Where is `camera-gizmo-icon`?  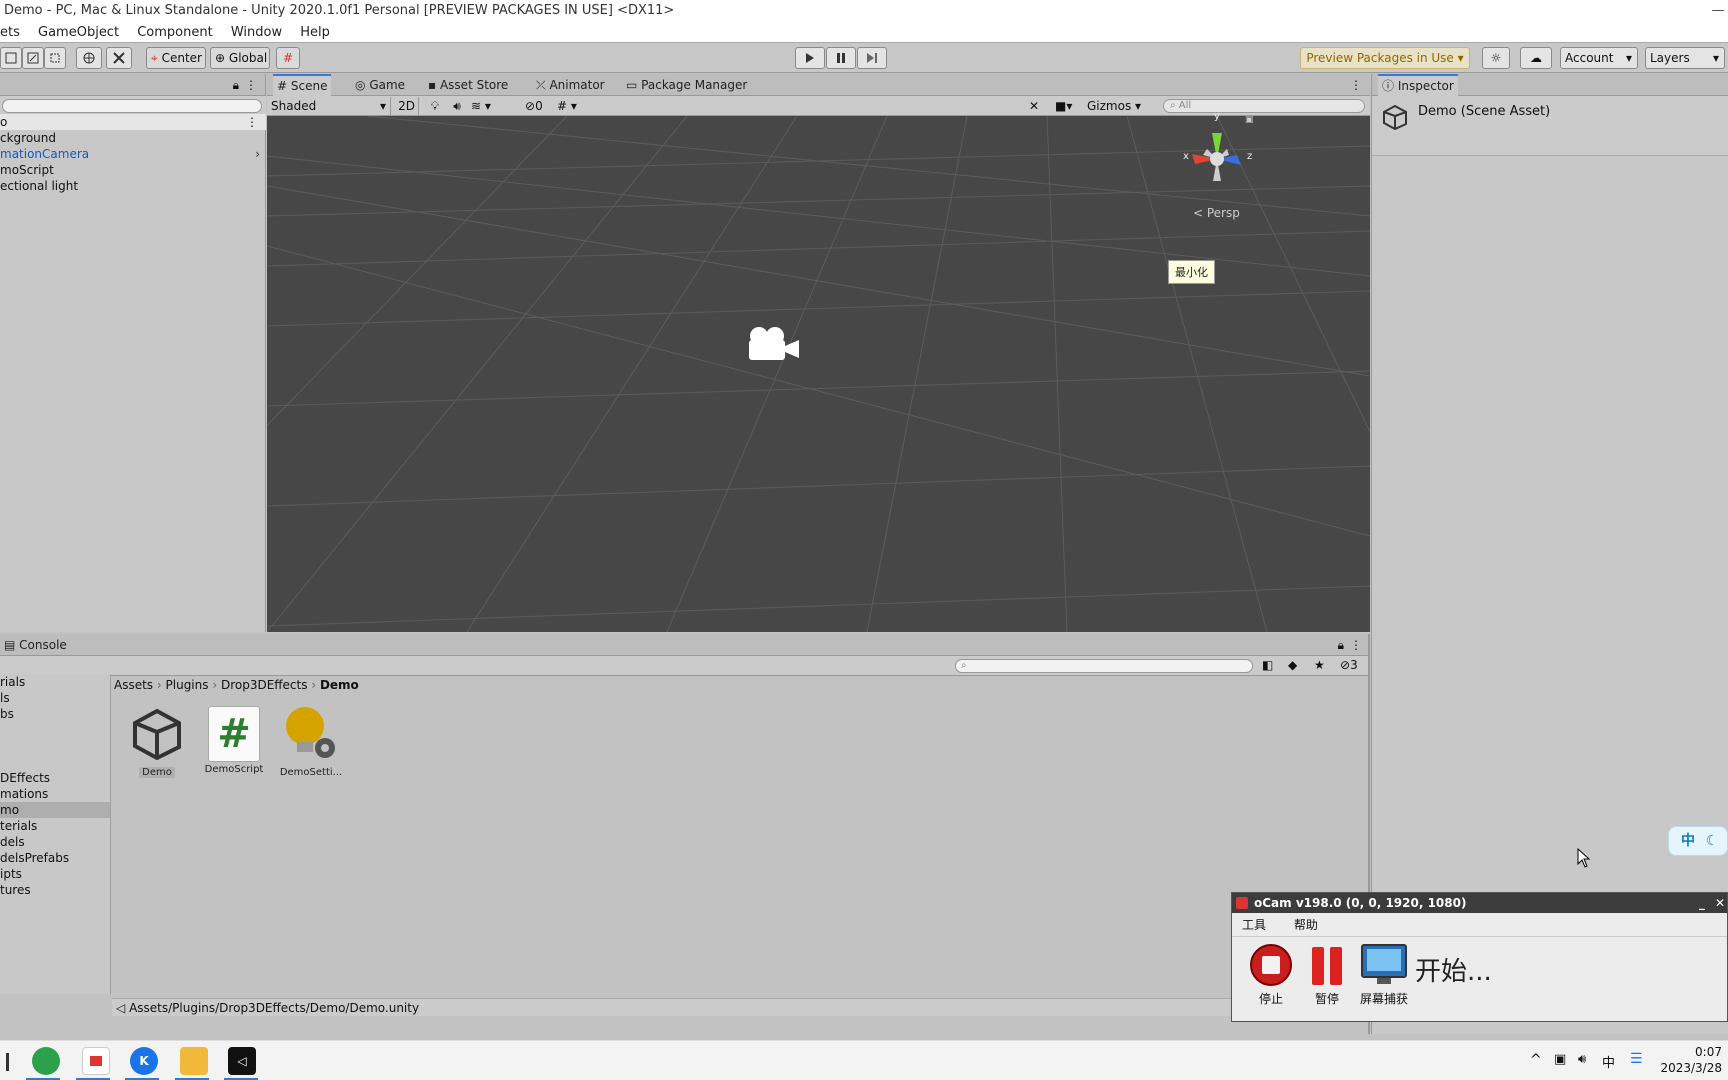
camera-gizmo-icon is located at coordinates (771, 344).